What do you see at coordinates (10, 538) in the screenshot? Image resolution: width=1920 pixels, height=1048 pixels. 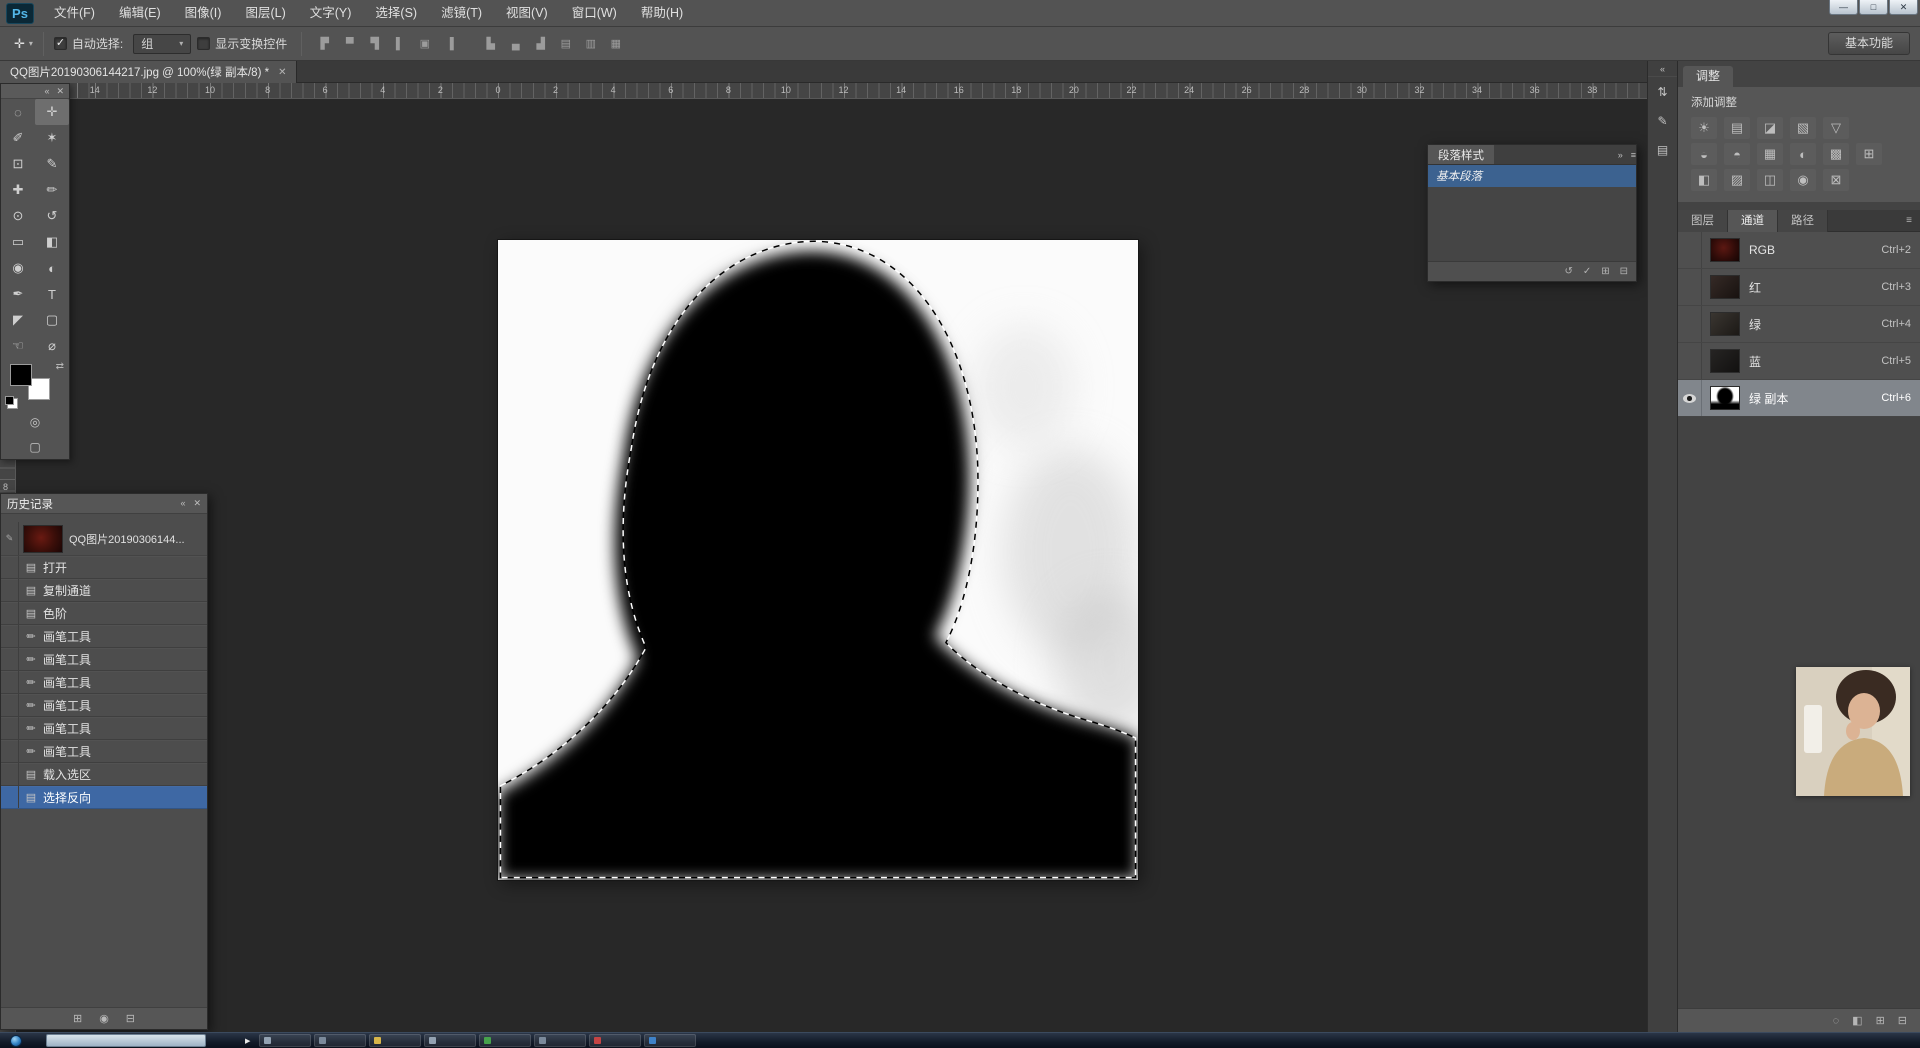 I see `history-brush-source-icon: ✎` at bounding box center [10, 538].